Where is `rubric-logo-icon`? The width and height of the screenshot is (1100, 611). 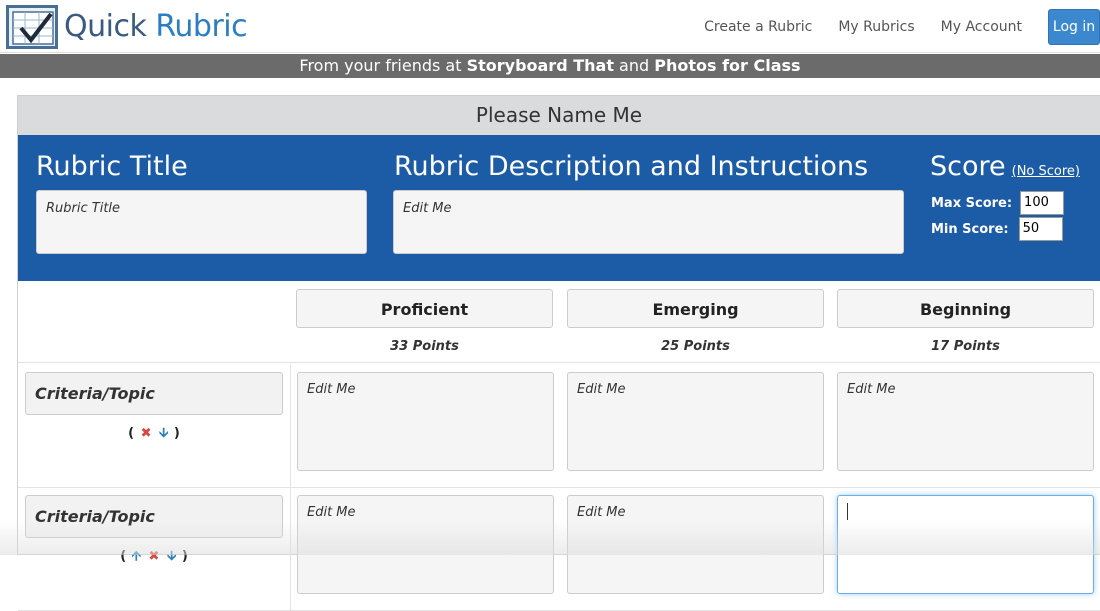
rubric-logo-icon is located at coordinates (32, 27).